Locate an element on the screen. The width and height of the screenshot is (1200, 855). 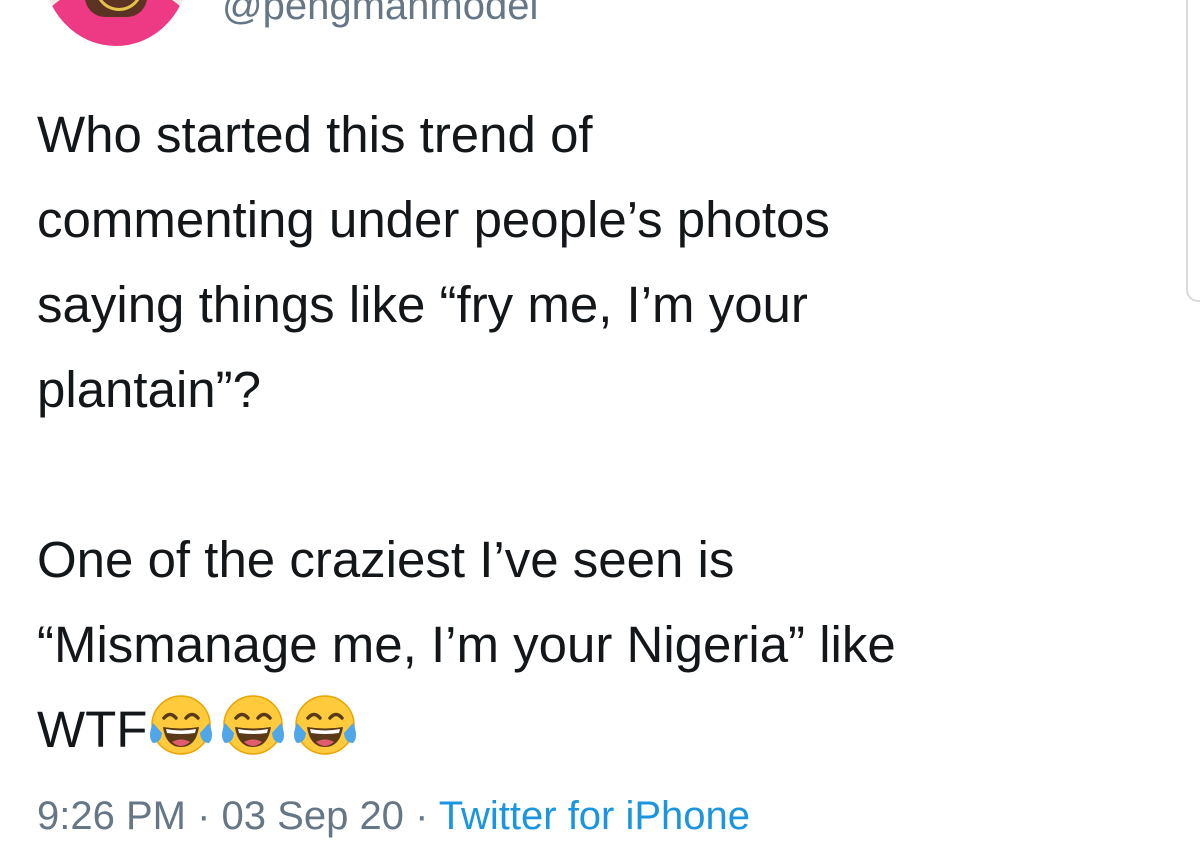
user-handle: @pengmanmodel is located at coordinates (380, 13).